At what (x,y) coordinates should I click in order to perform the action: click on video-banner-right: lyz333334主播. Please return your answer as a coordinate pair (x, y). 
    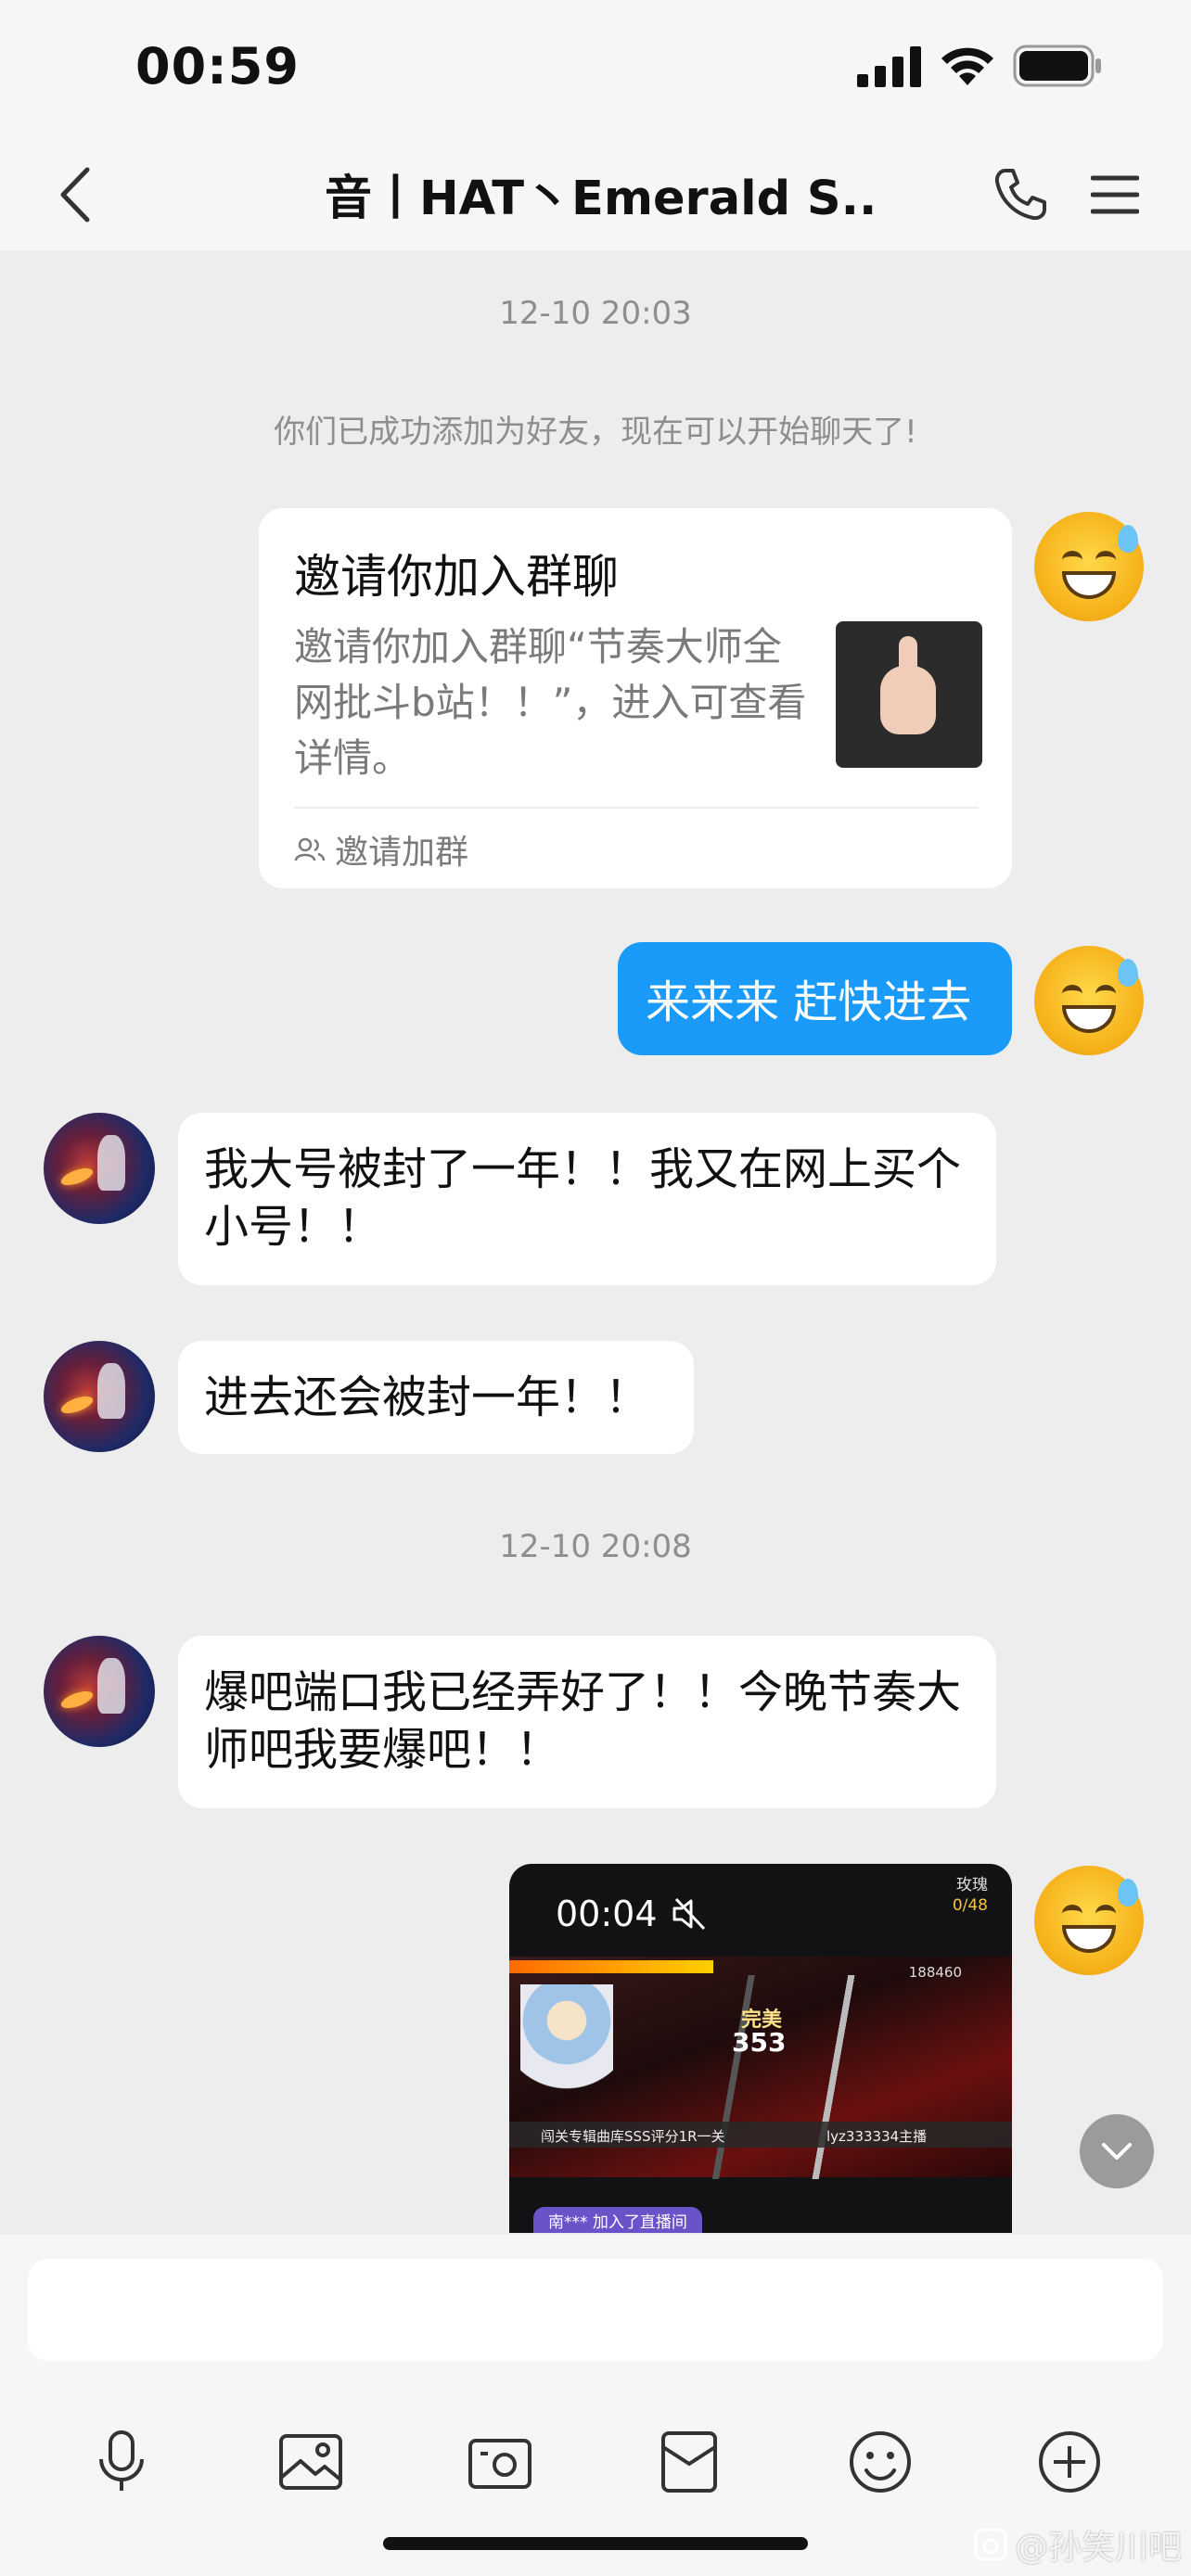
    Looking at the image, I should click on (877, 2137).